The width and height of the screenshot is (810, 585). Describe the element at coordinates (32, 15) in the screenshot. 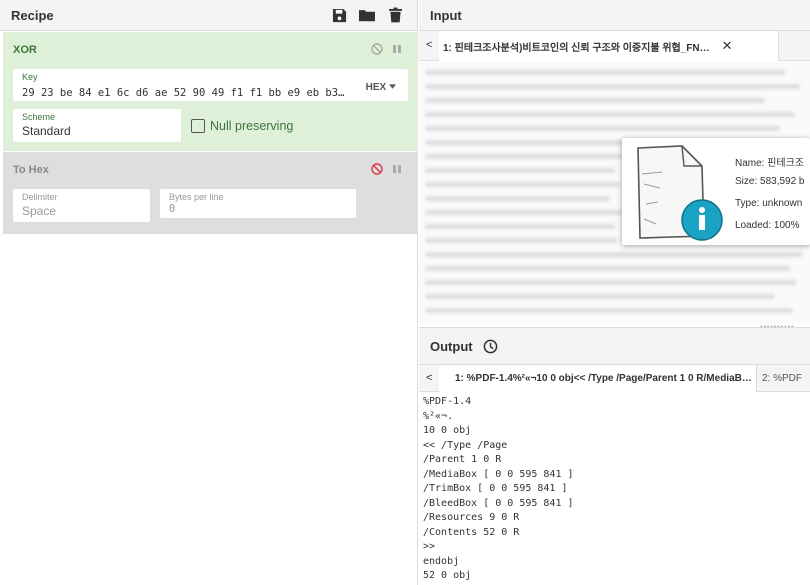

I see `recipe-title: Recipe` at that location.